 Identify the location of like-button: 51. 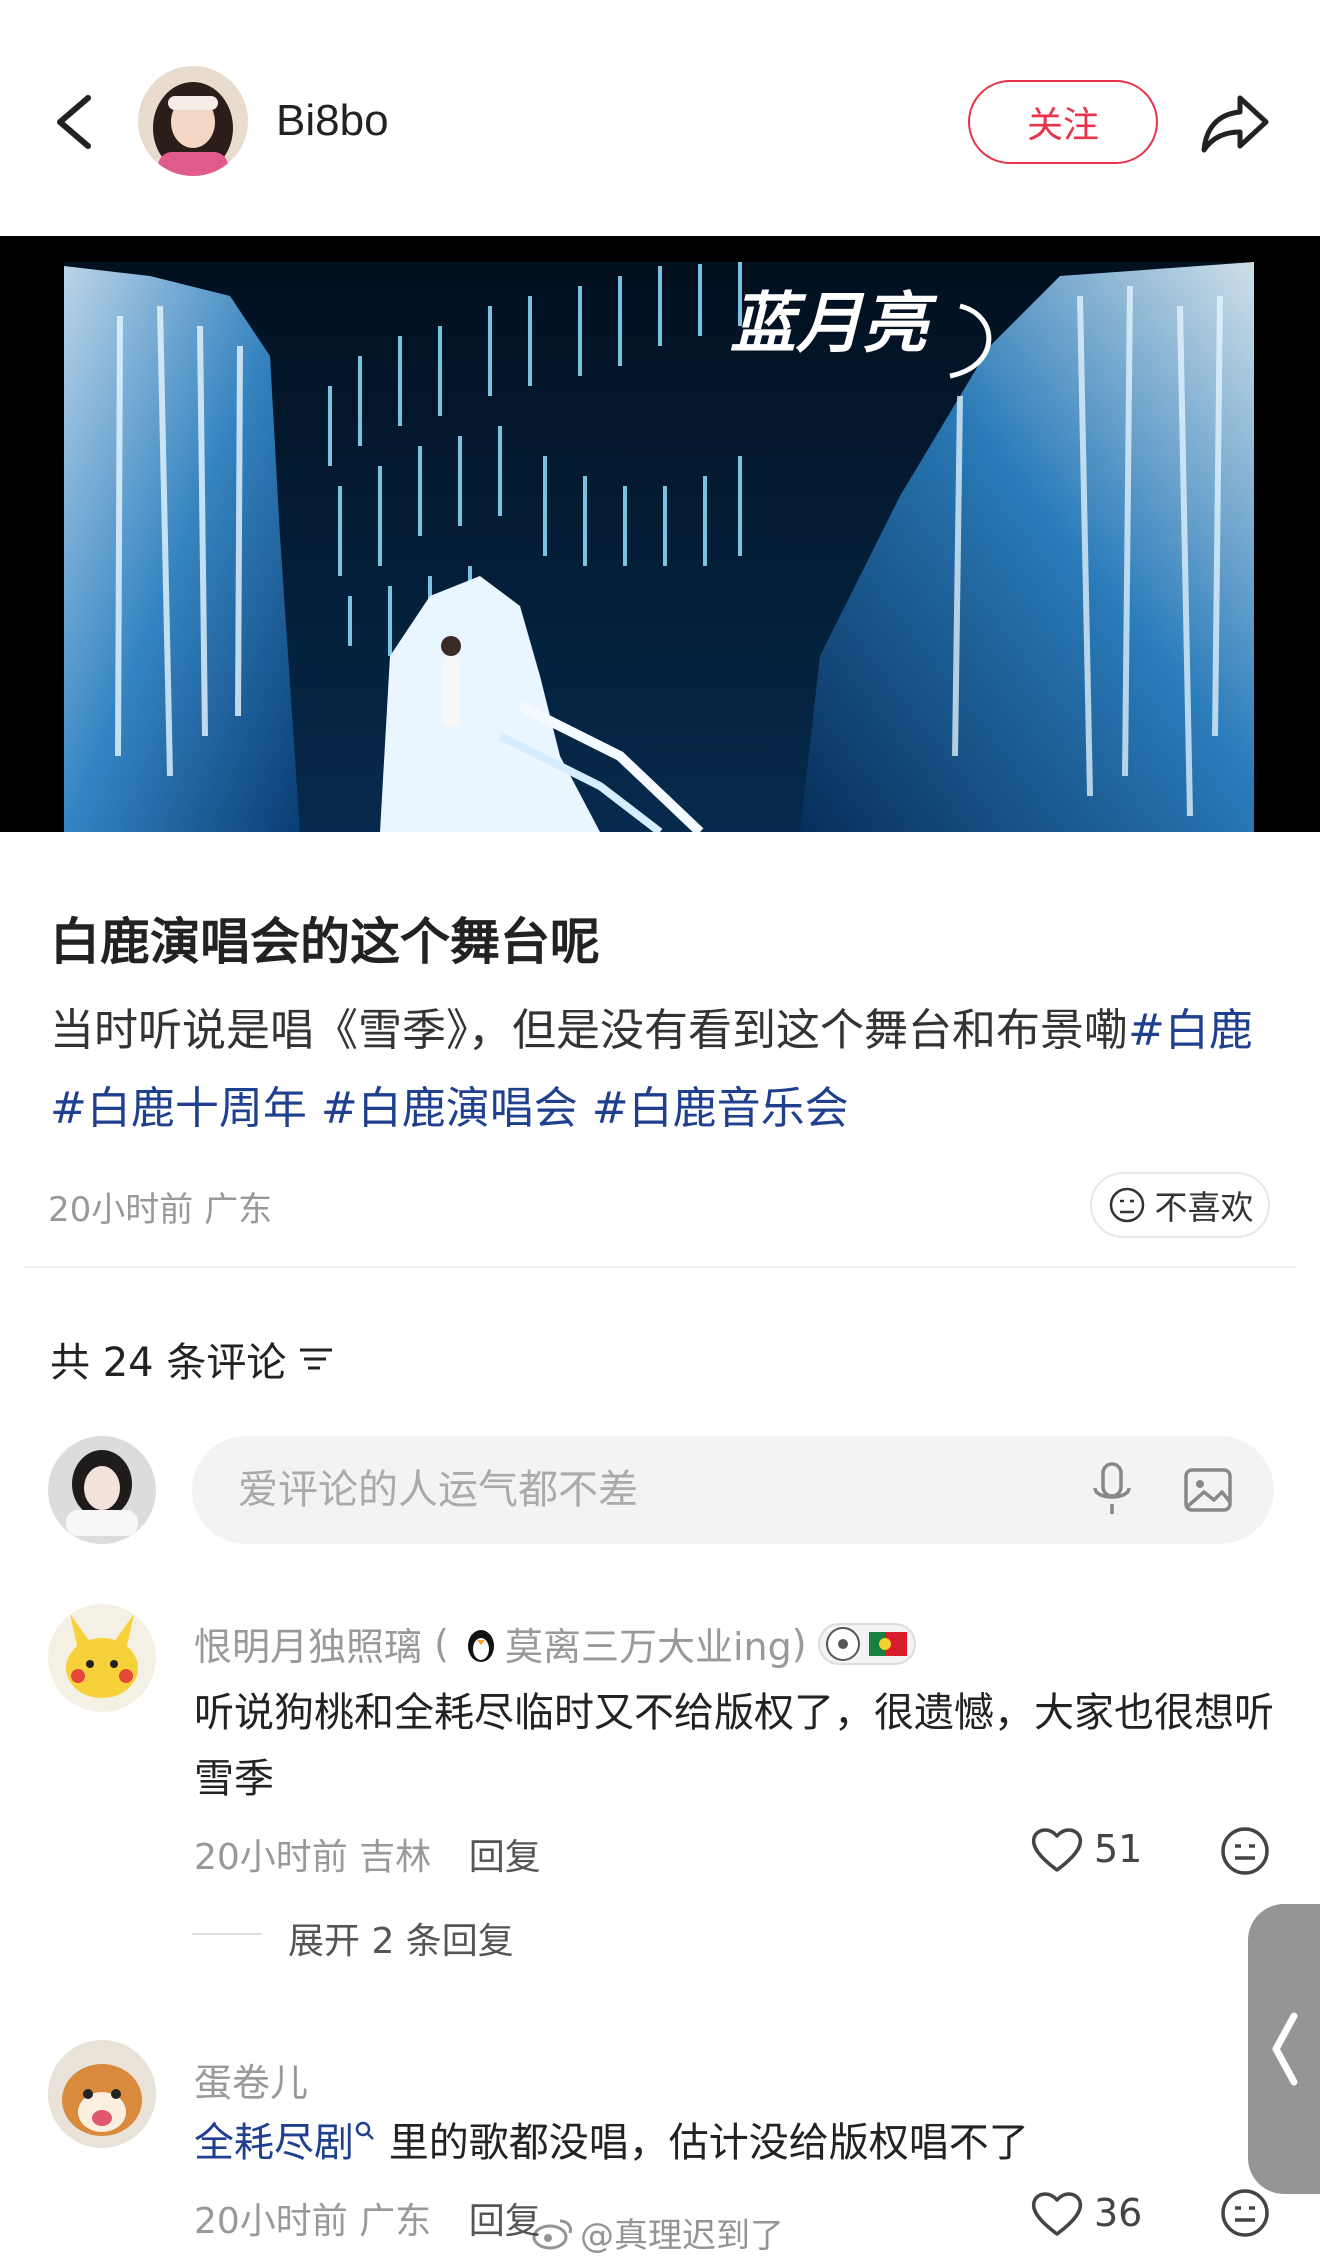
(1086, 1849).